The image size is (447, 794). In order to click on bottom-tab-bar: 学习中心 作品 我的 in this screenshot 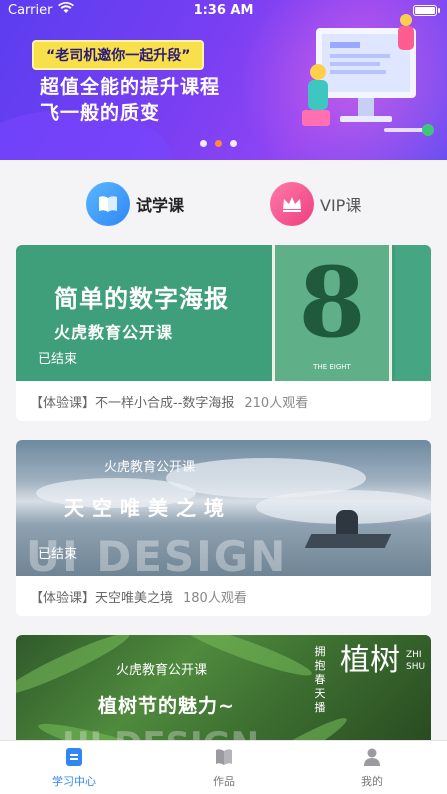, I will do `click(223, 767)`.